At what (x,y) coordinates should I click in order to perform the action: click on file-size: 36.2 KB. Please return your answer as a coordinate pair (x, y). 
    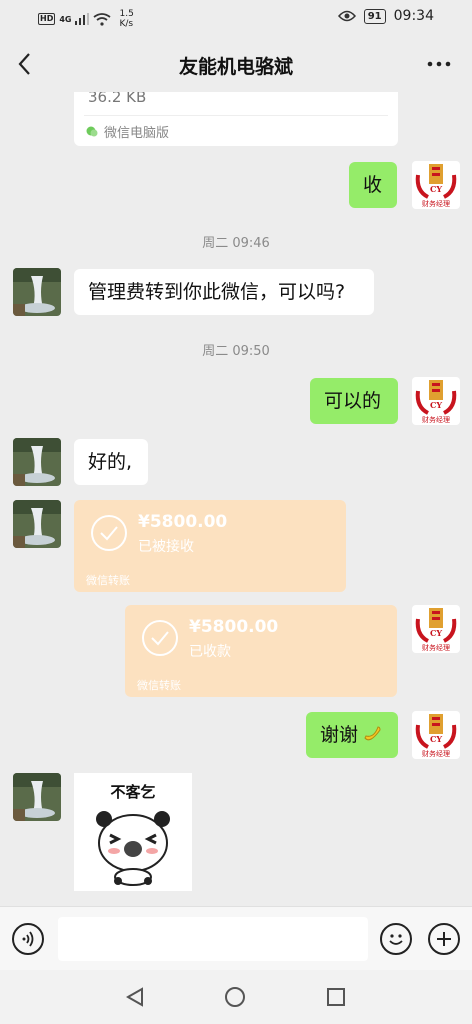
    Looking at the image, I should click on (117, 99).